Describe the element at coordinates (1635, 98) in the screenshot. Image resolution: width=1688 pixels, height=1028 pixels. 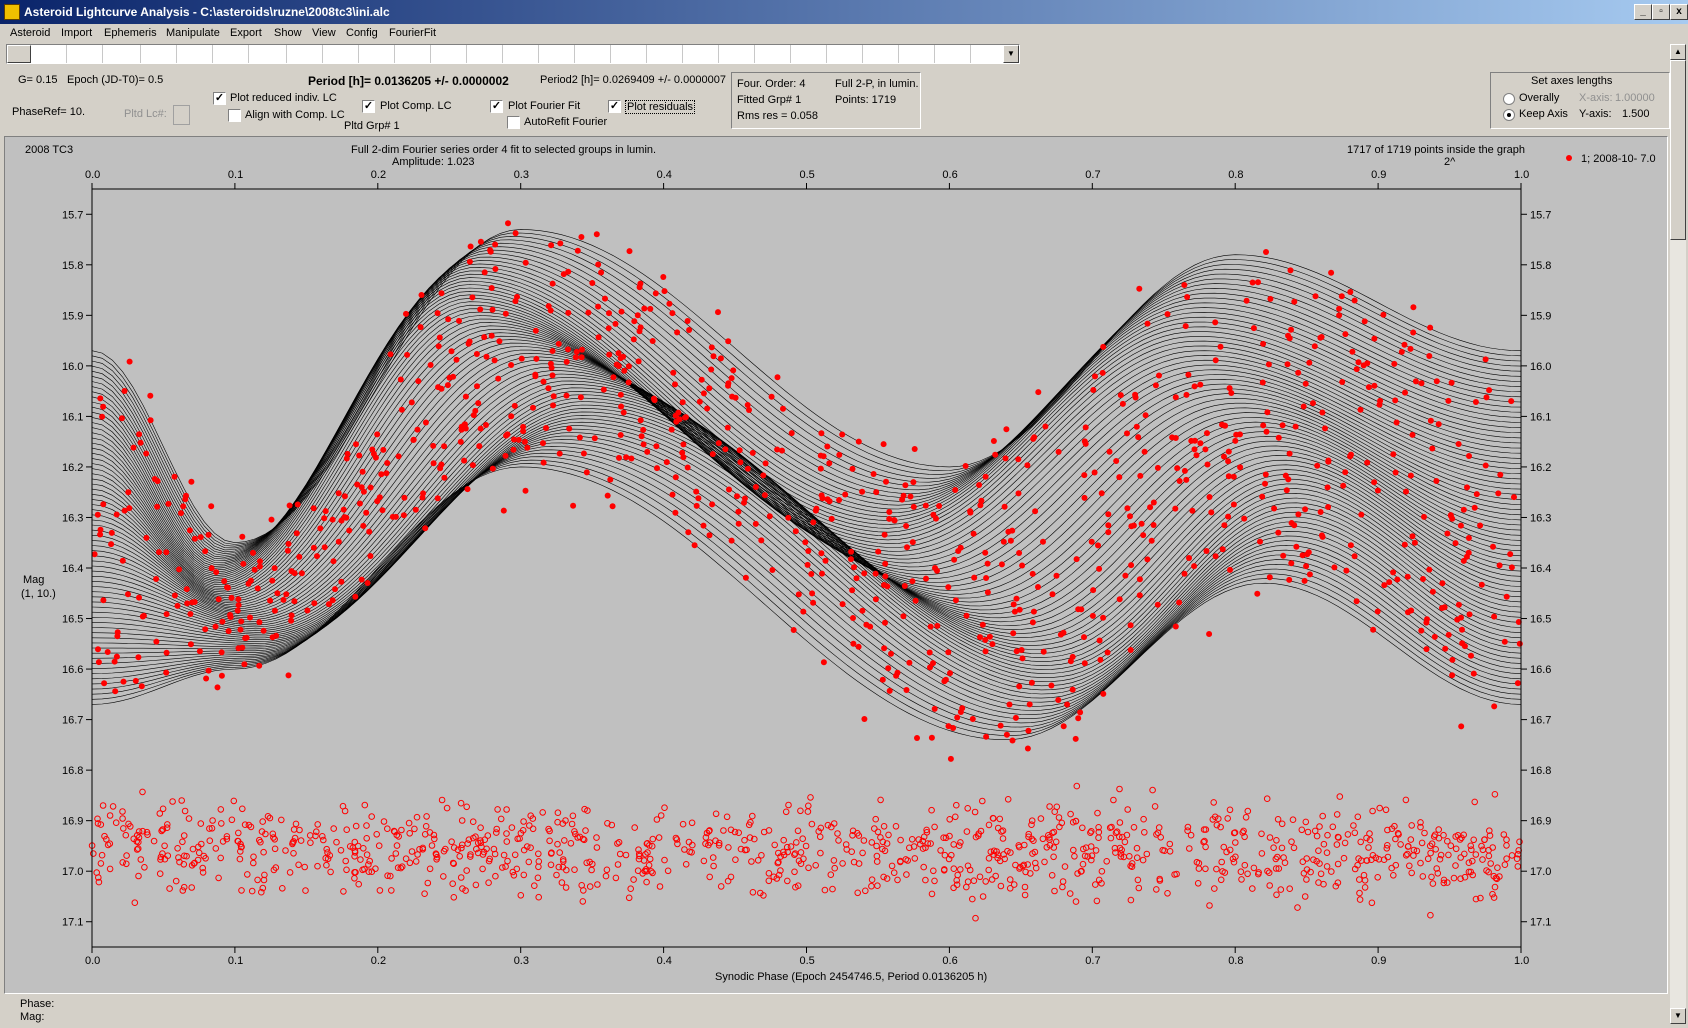
I see `x-axis-value: 1.00000` at that location.